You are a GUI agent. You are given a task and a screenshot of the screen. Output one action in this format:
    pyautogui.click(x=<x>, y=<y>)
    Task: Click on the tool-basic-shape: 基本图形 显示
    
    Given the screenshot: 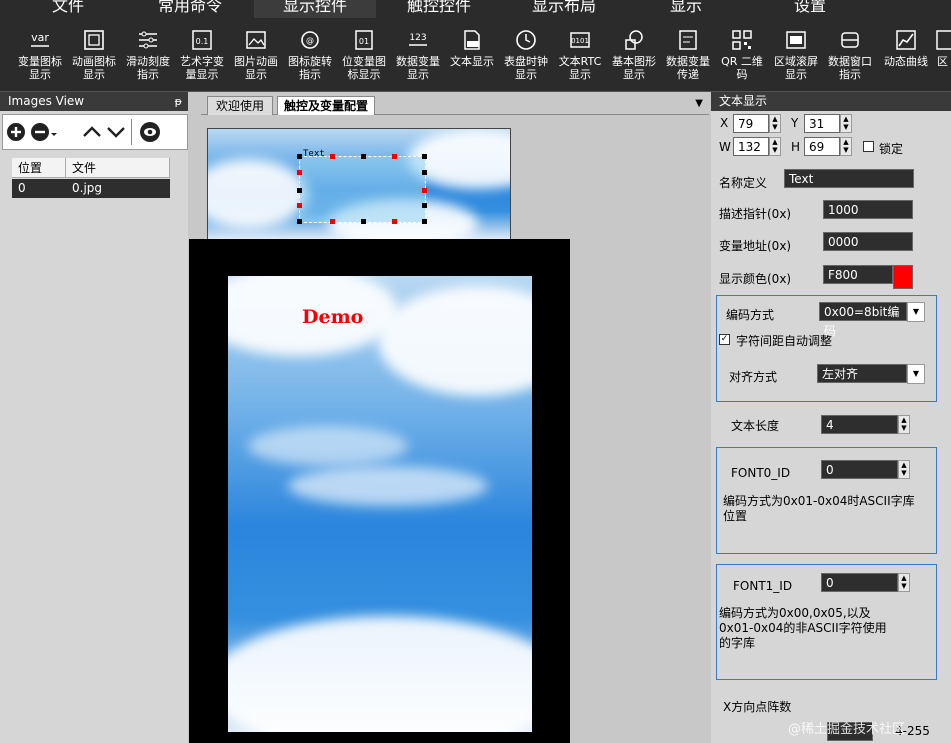 What is the action you would take?
    pyautogui.click(x=634, y=56)
    